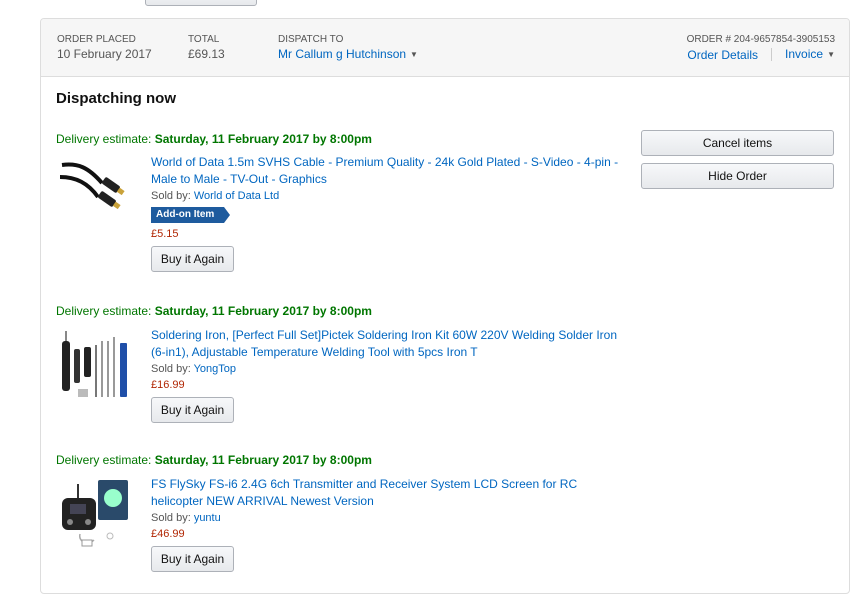  I want to click on invoice-label: Invoice, so click(804, 54).